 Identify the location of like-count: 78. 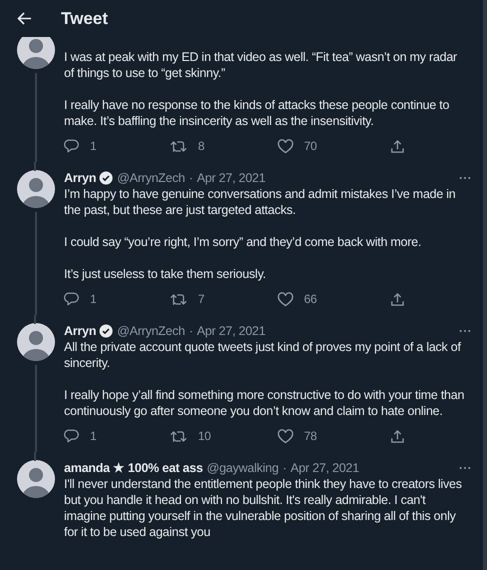
(310, 436).